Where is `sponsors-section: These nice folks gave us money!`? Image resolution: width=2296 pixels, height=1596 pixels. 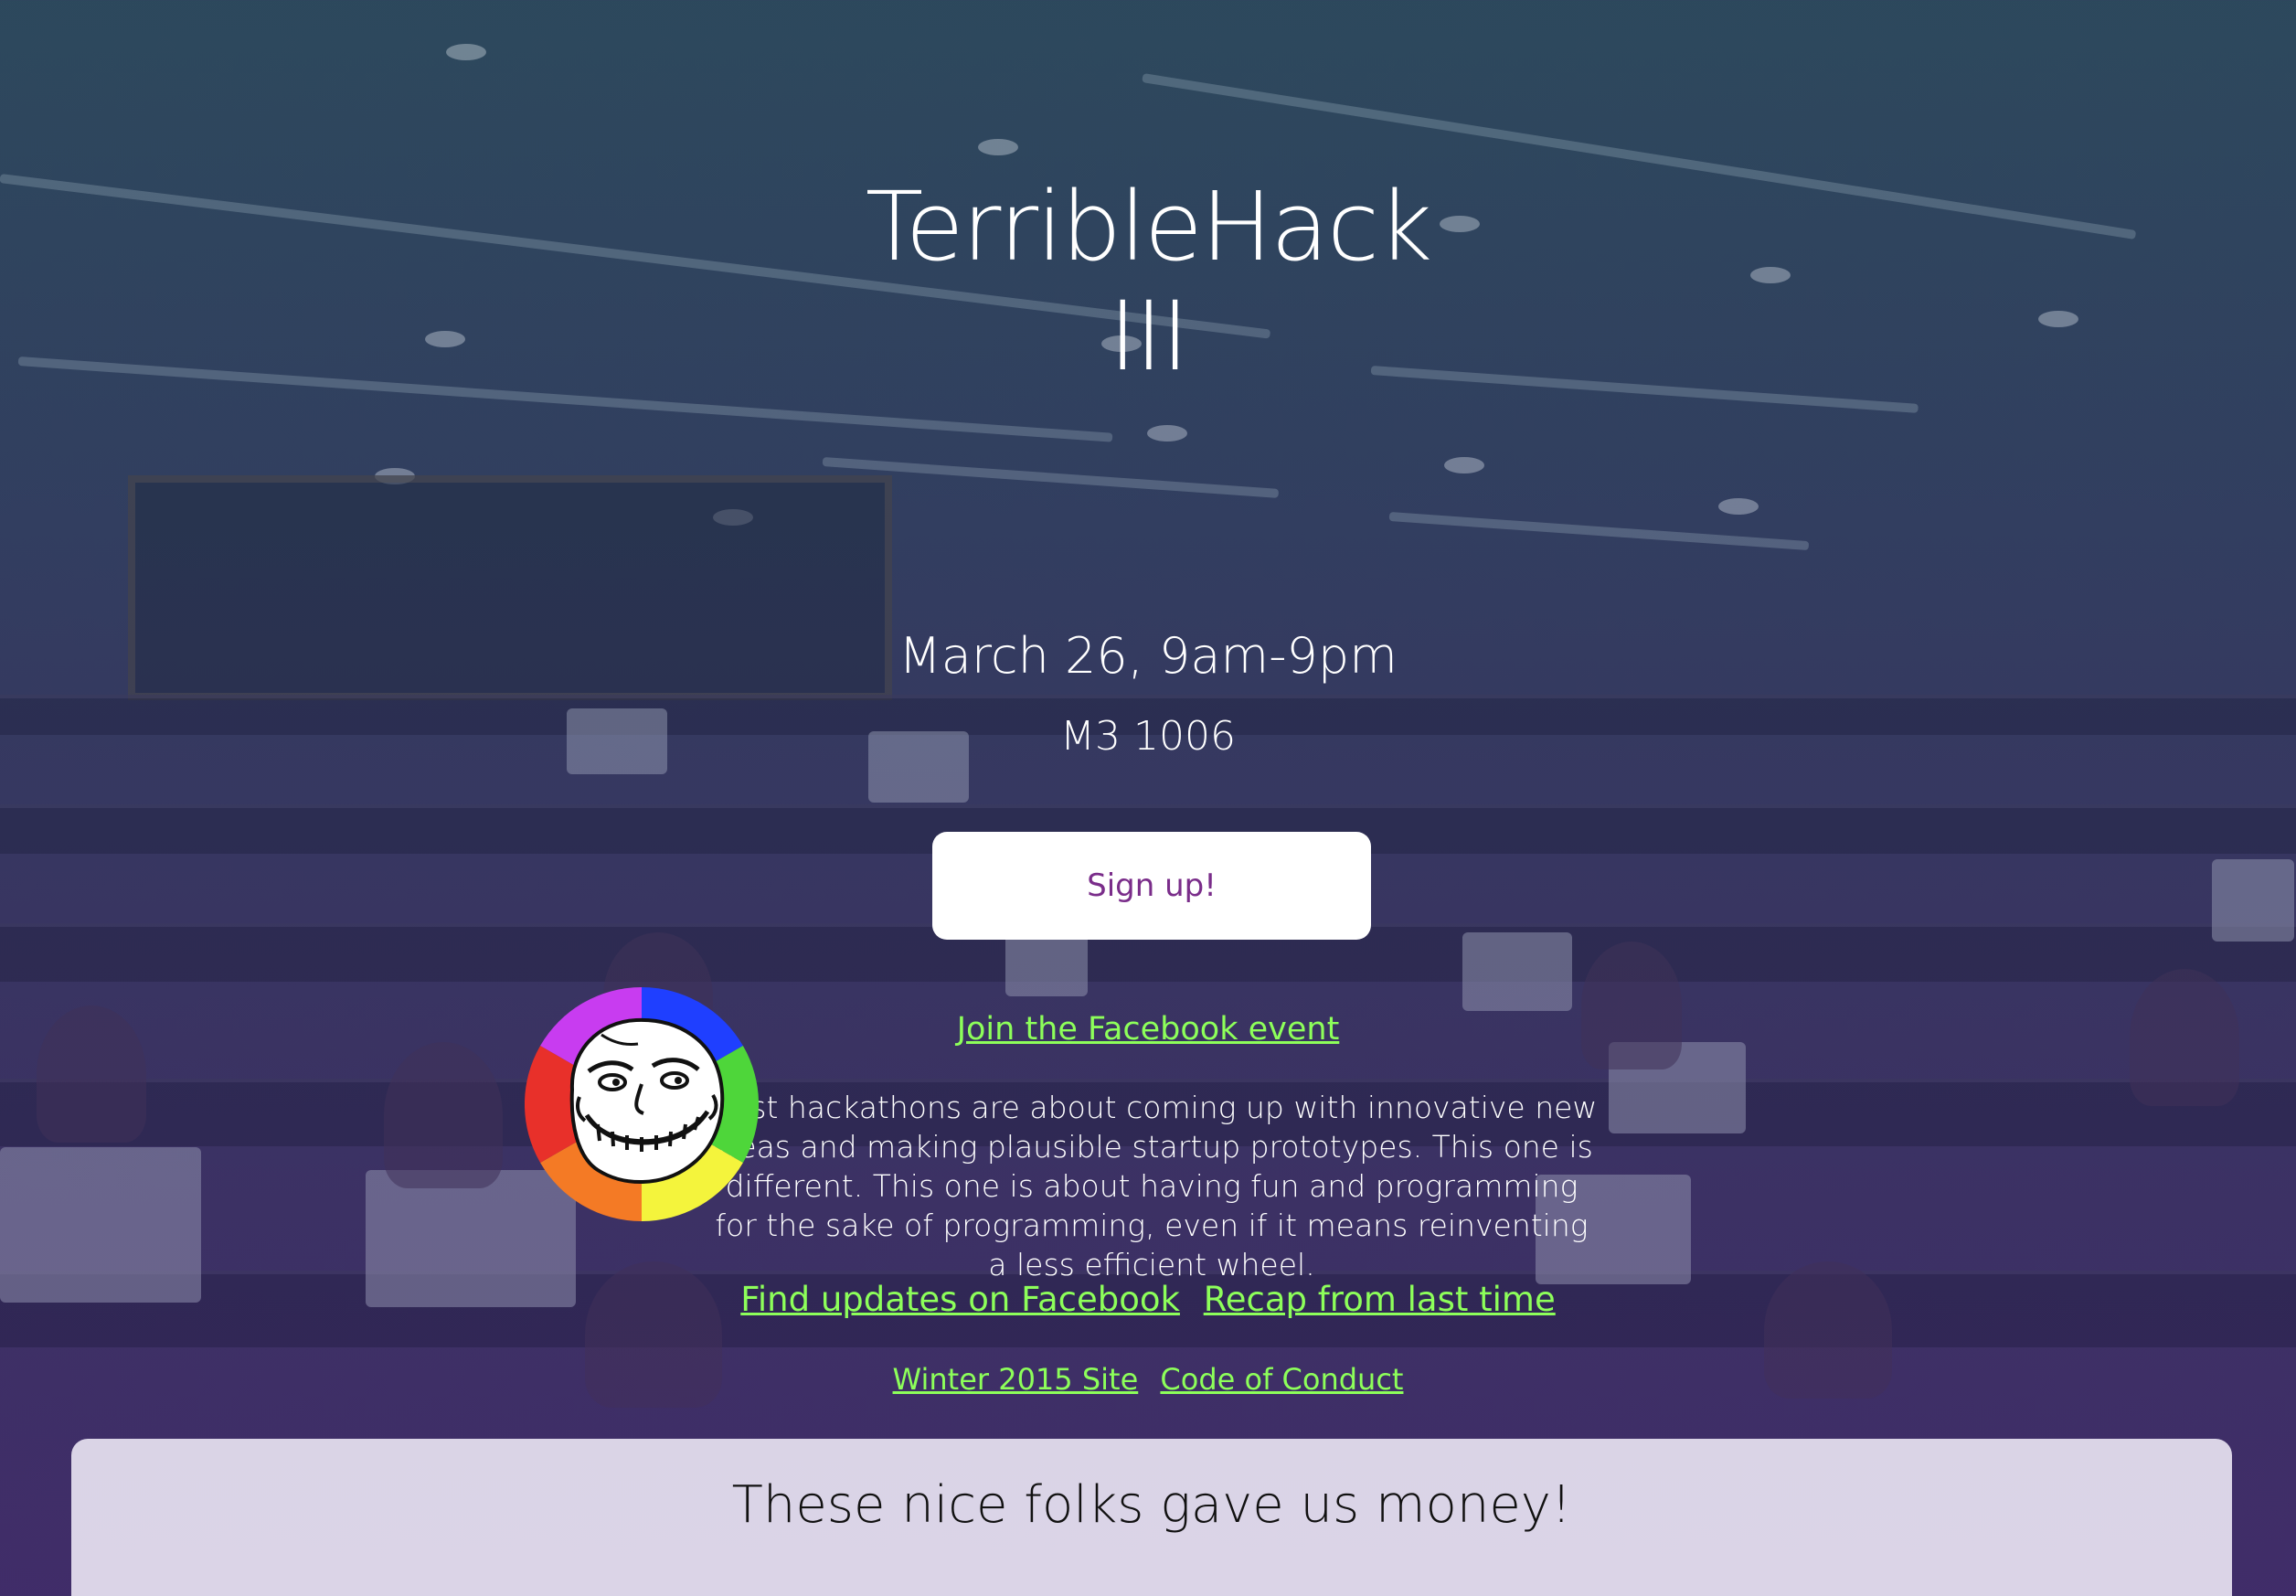
sponsors-section: These nice folks gave us money! is located at coordinates (1151, 1517).